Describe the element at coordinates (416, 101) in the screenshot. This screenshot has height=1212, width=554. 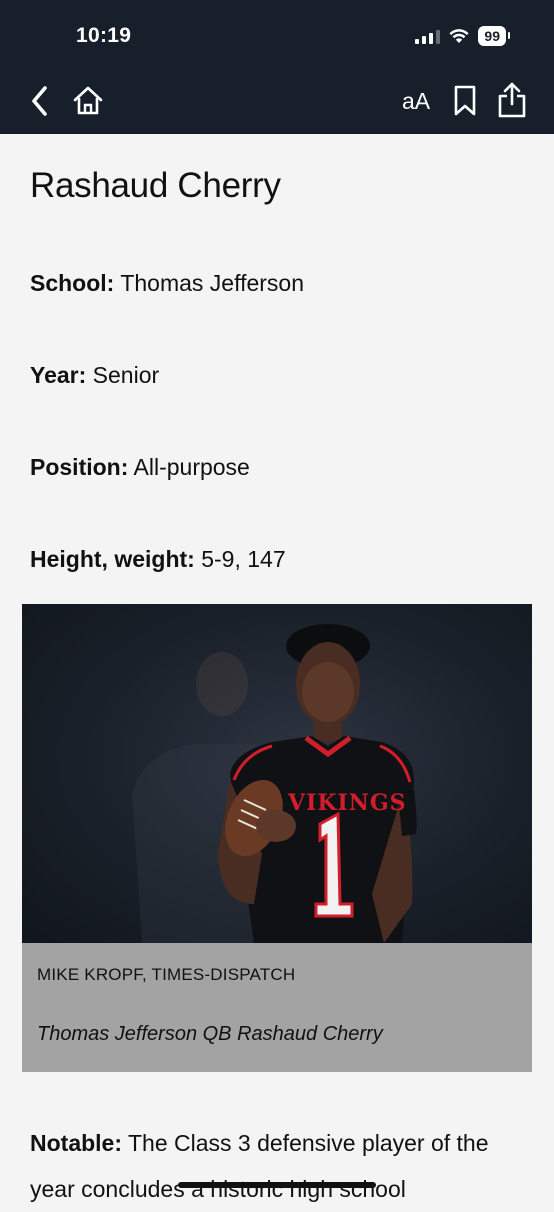
I see `text-size-button: aA` at that location.